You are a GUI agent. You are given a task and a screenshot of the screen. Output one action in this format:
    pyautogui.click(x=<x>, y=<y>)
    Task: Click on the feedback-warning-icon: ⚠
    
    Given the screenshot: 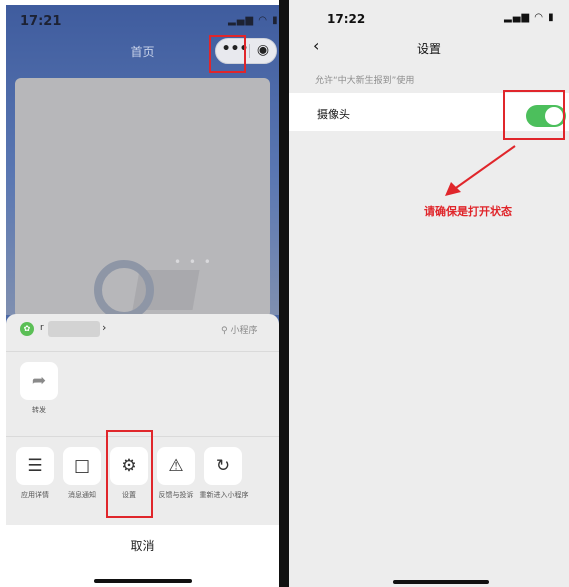 What is the action you would take?
    pyautogui.click(x=176, y=466)
    